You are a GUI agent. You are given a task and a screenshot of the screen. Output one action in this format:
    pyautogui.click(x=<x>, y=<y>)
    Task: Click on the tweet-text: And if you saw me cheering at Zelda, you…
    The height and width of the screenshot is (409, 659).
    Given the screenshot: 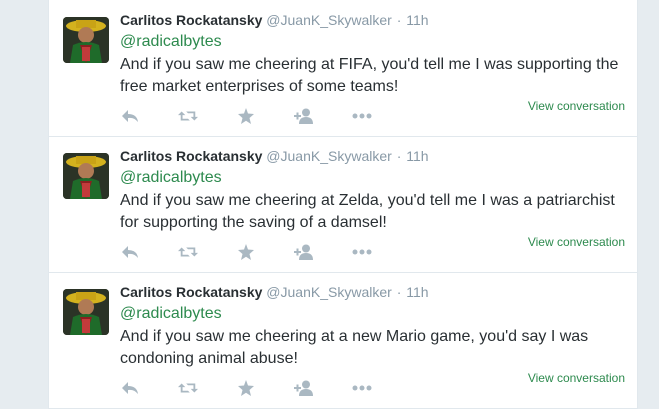 What is the action you would take?
    pyautogui.click(x=367, y=211)
    